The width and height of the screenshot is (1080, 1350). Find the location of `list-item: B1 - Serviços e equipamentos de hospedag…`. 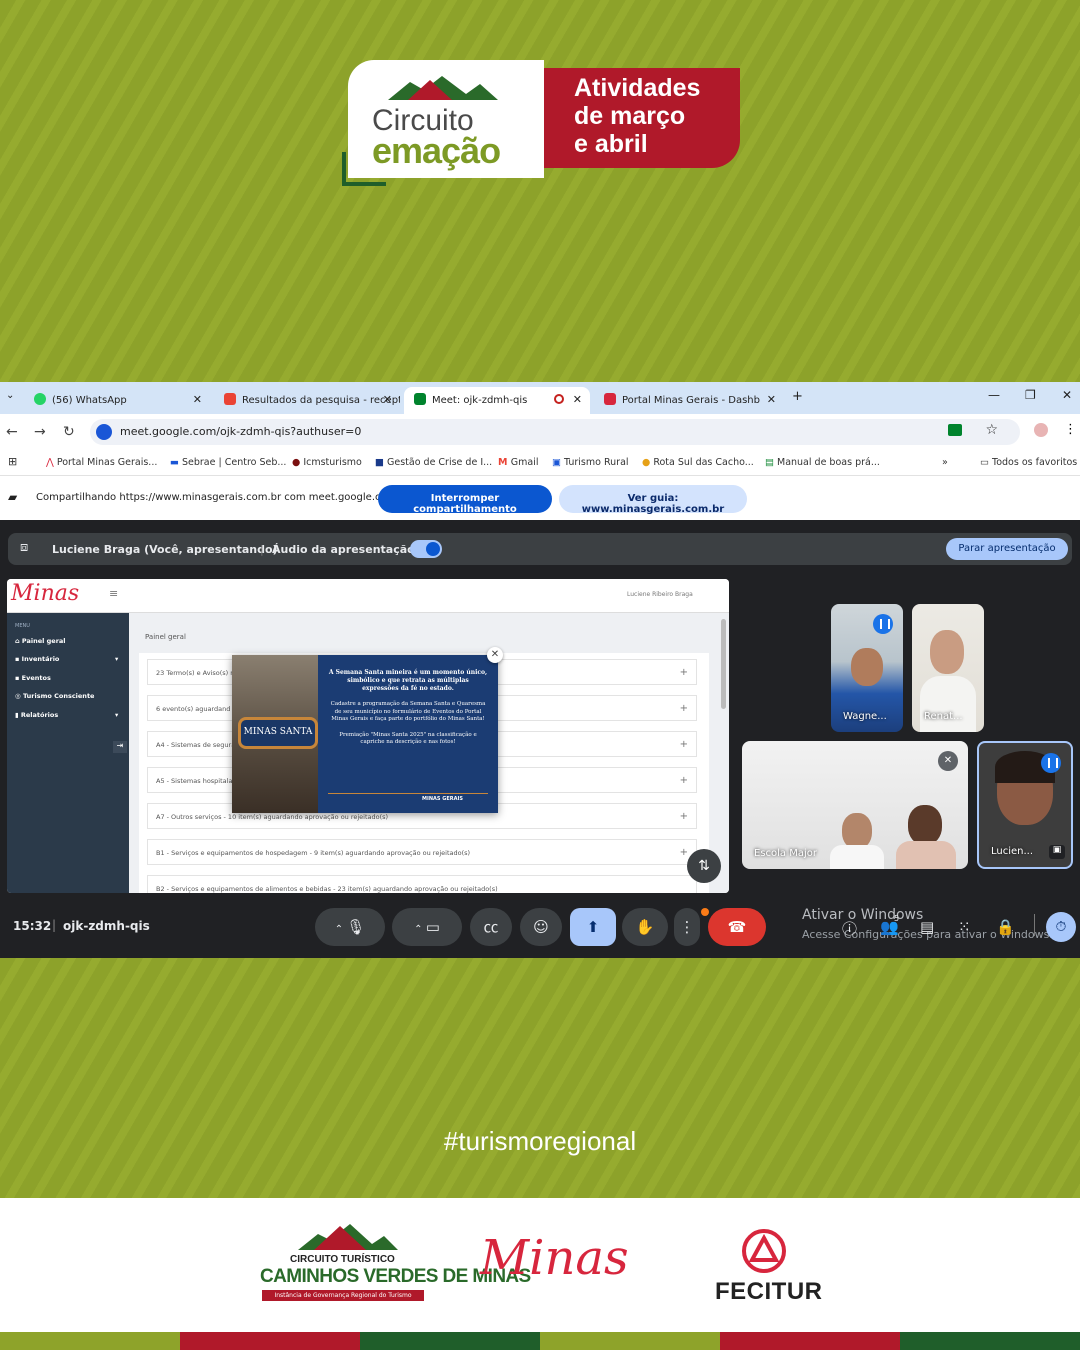

list-item: B1 - Serviços e equipamentos de hospedag… is located at coordinates (422, 852).